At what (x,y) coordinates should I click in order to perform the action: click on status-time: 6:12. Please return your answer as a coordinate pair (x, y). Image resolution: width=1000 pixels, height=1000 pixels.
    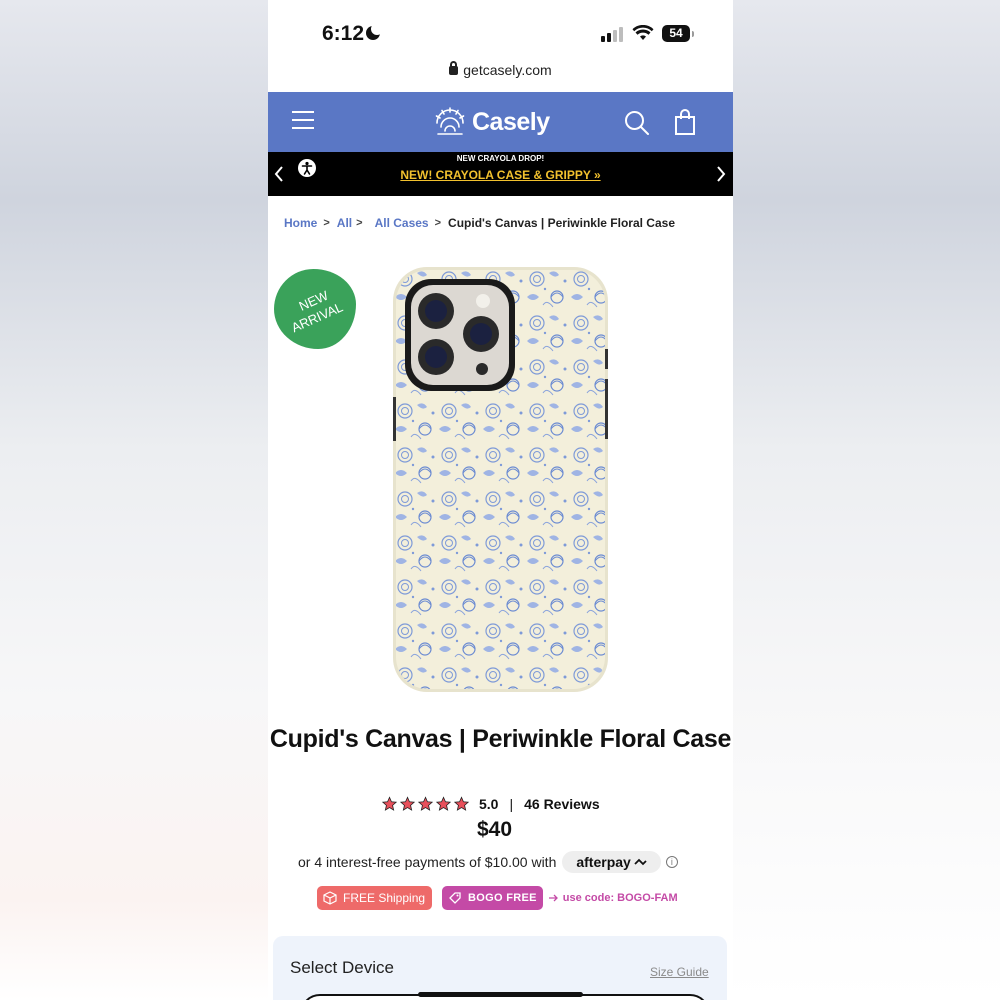
    Looking at the image, I should click on (343, 33).